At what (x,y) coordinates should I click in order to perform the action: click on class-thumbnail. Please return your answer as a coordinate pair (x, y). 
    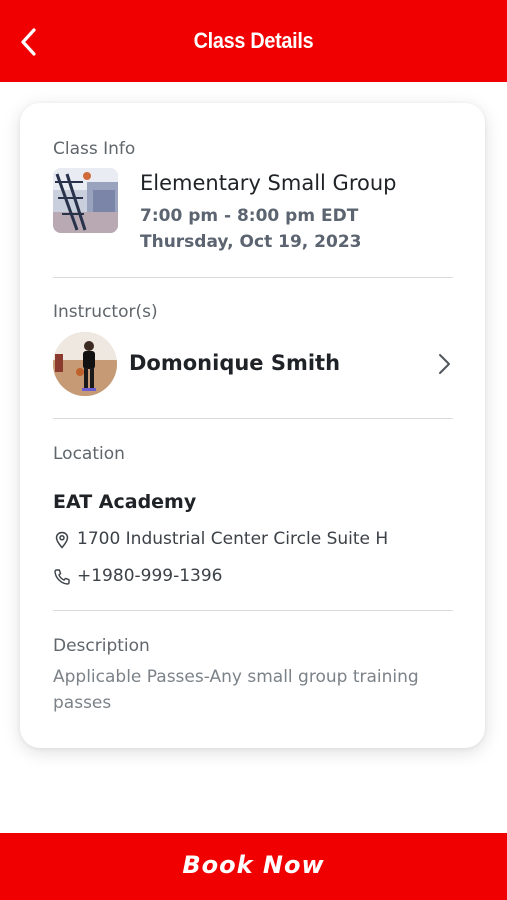
    Looking at the image, I should click on (85, 200).